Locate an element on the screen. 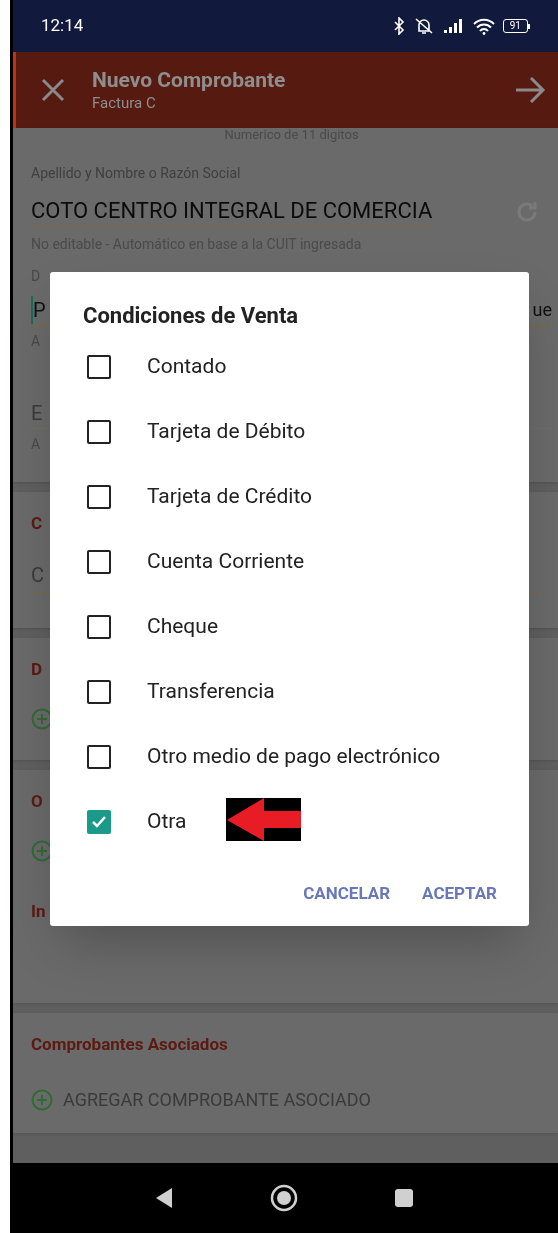  option-label: Tarjeta de Débito is located at coordinates (226, 431).